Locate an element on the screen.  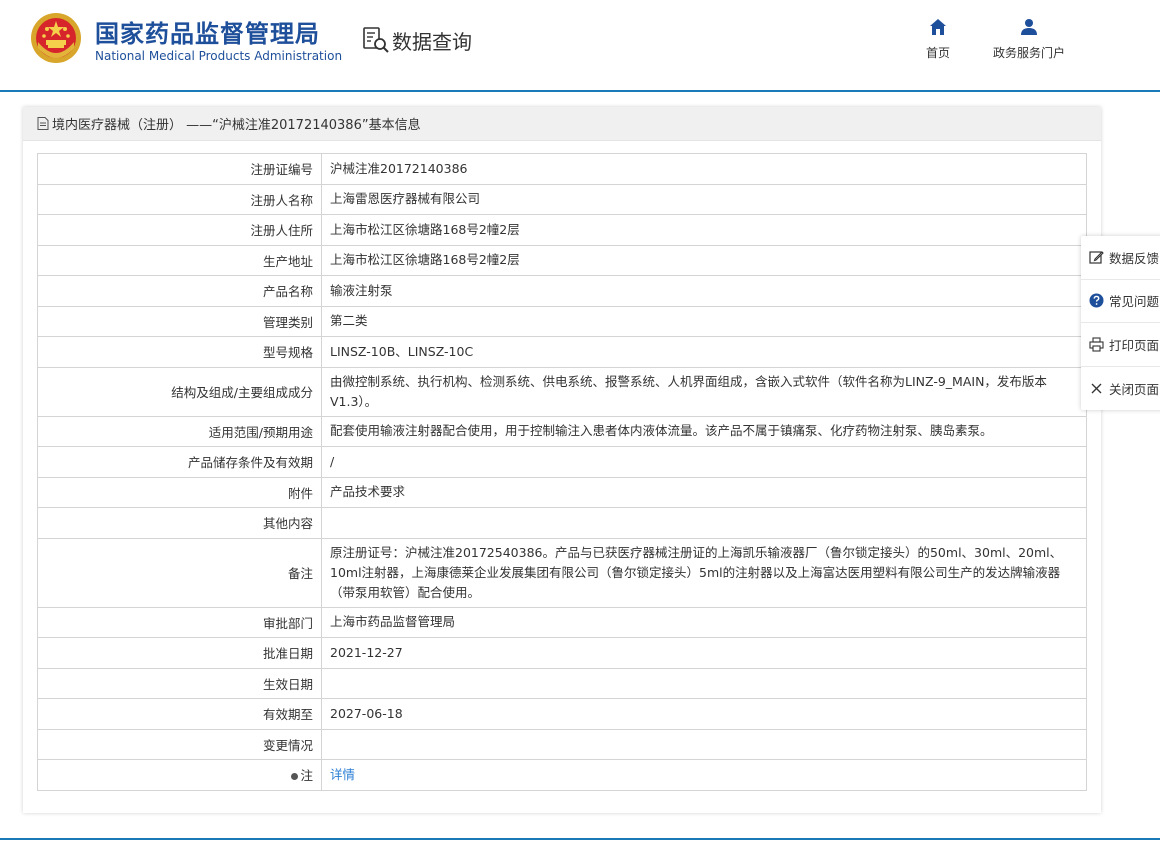
row-value: 2027-06-18 is located at coordinates (704, 714).